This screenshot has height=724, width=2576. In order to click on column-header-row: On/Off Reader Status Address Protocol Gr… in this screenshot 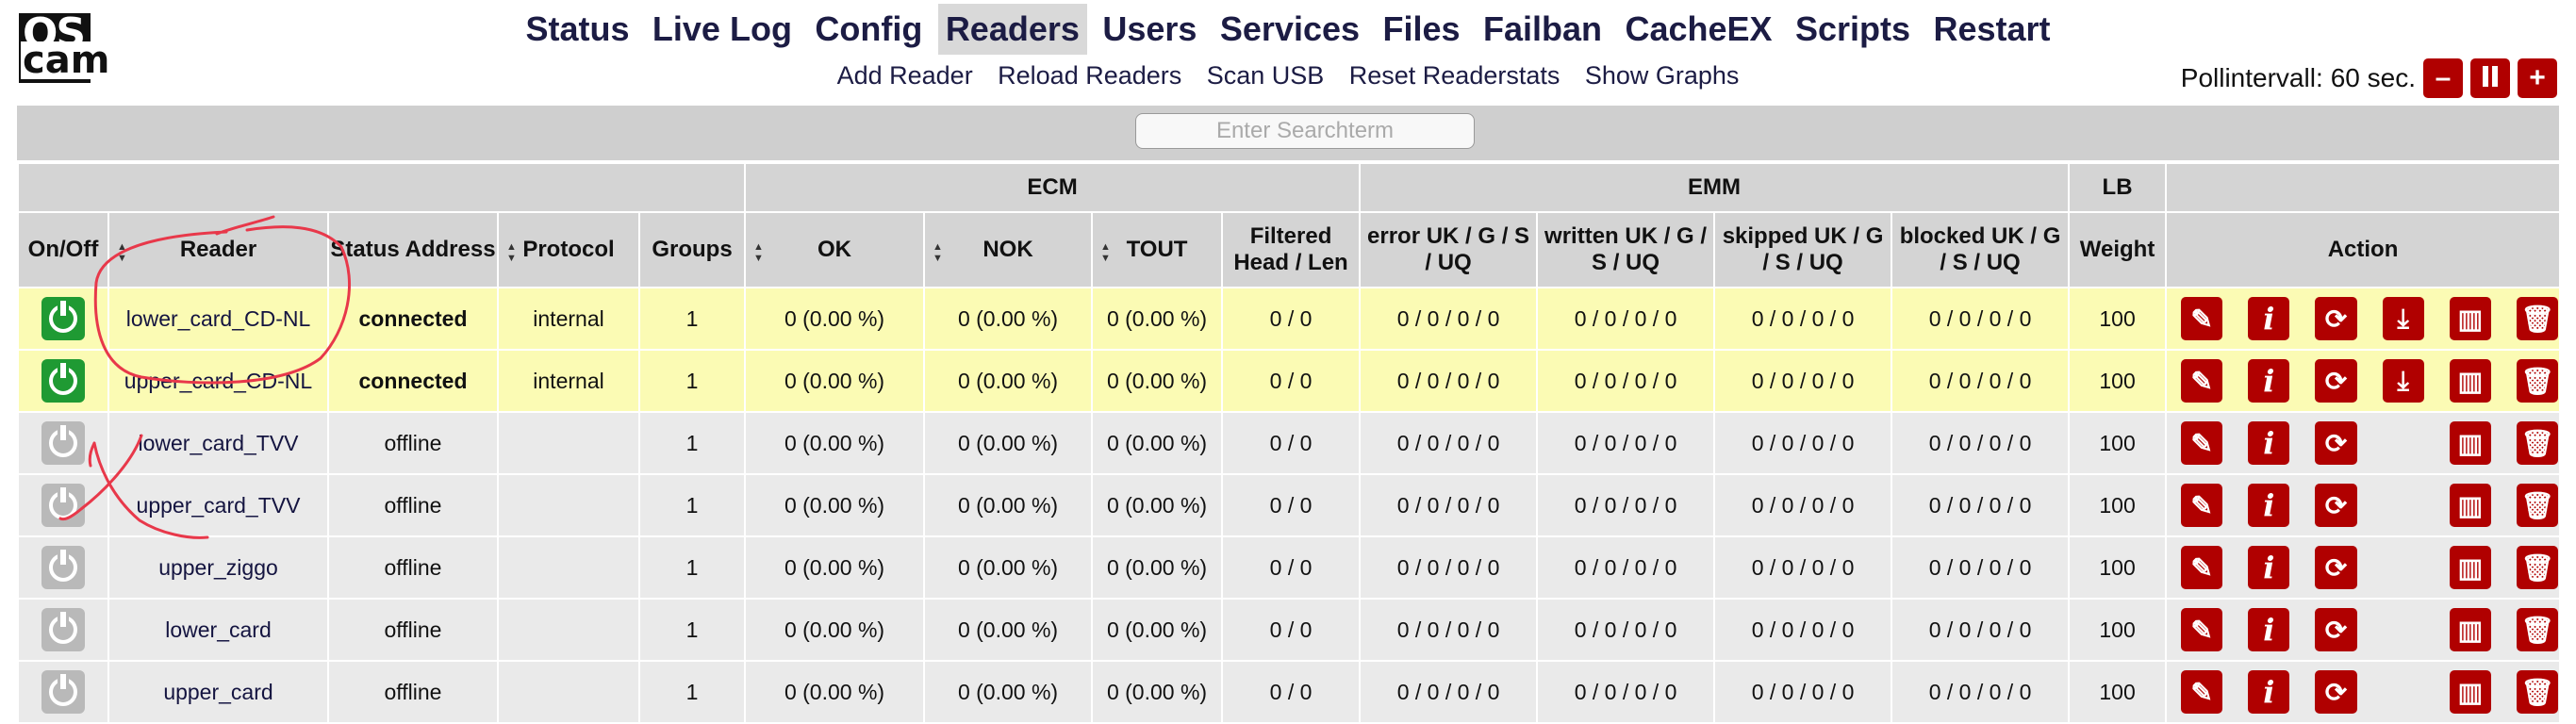, I will do `click(1289, 250)`.